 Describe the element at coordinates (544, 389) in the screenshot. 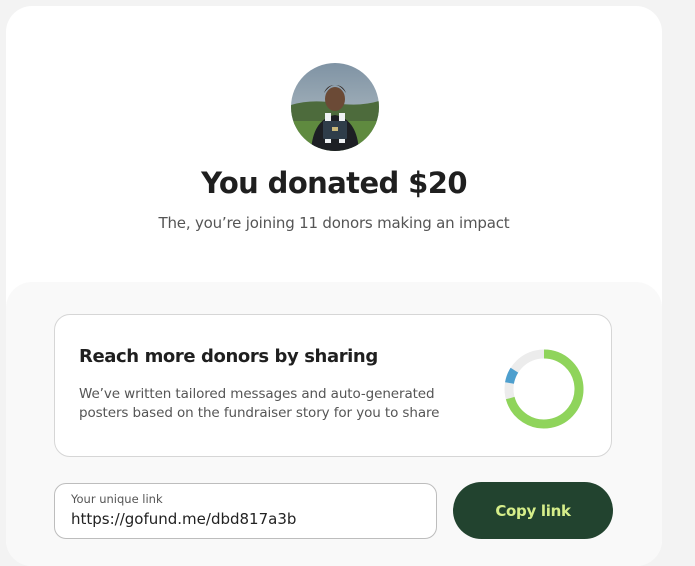

I see `share-progress-ring-icon` at that location.